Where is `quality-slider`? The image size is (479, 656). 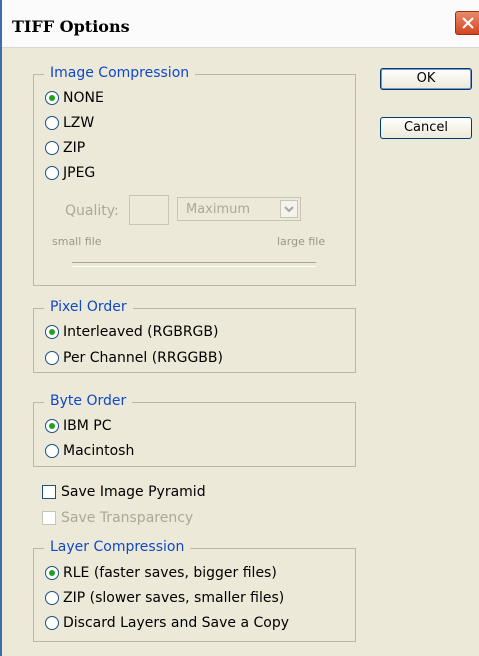
quality-slider is located at coordinates (194, 264).